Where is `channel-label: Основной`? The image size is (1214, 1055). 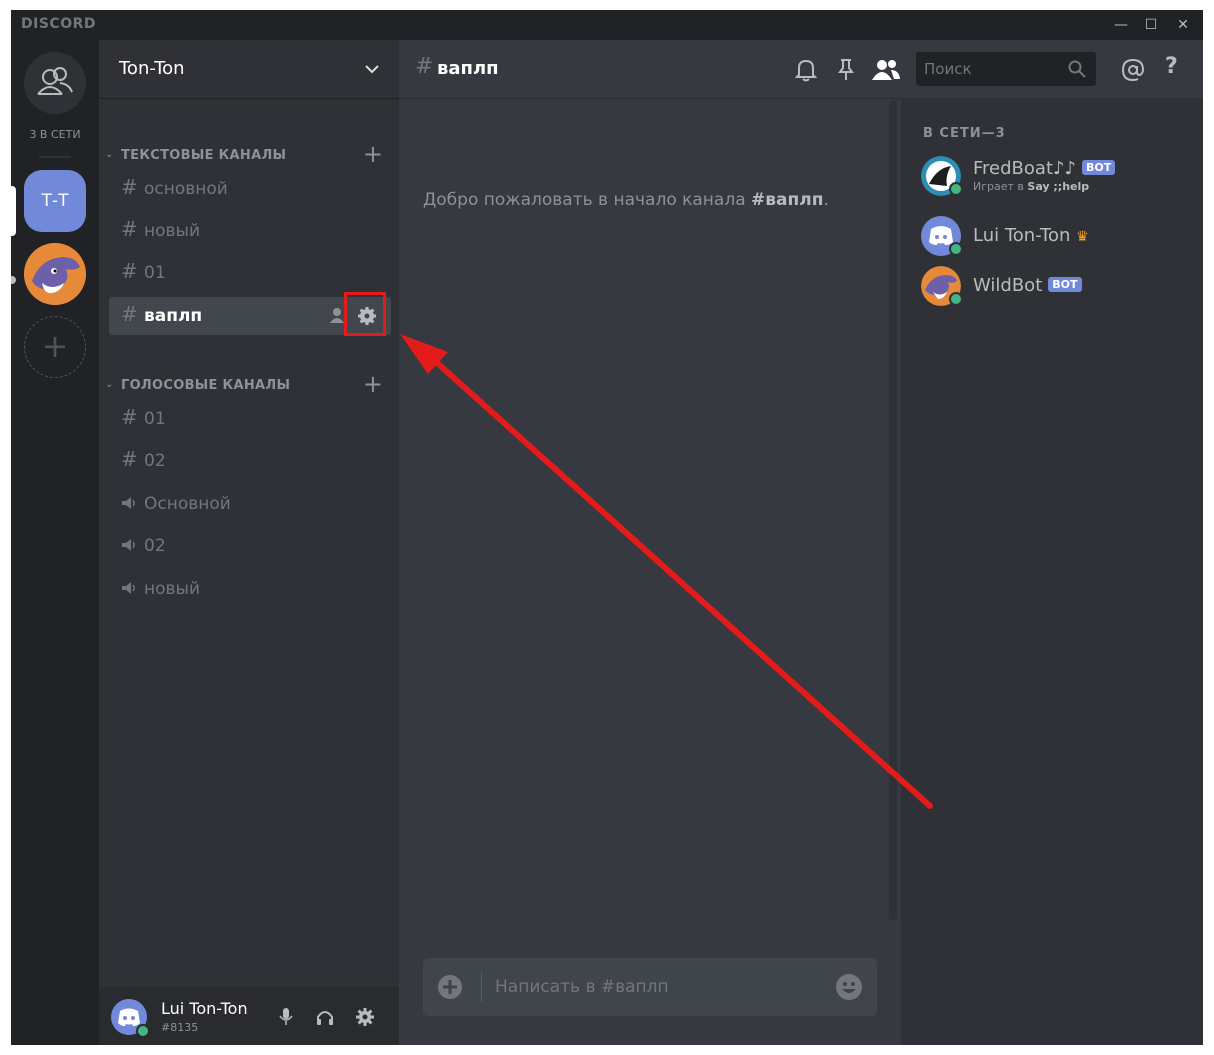 channel-label: Основной is located at coordinates (187, 504).